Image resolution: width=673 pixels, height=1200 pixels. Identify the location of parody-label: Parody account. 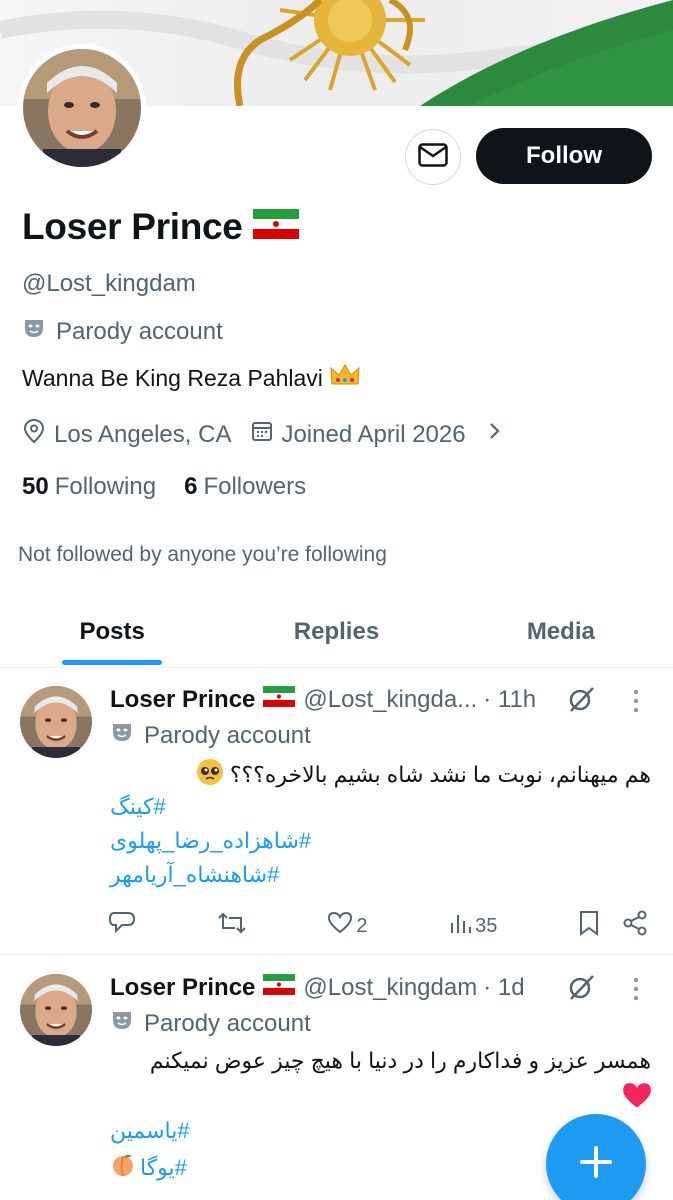
(122, 331).